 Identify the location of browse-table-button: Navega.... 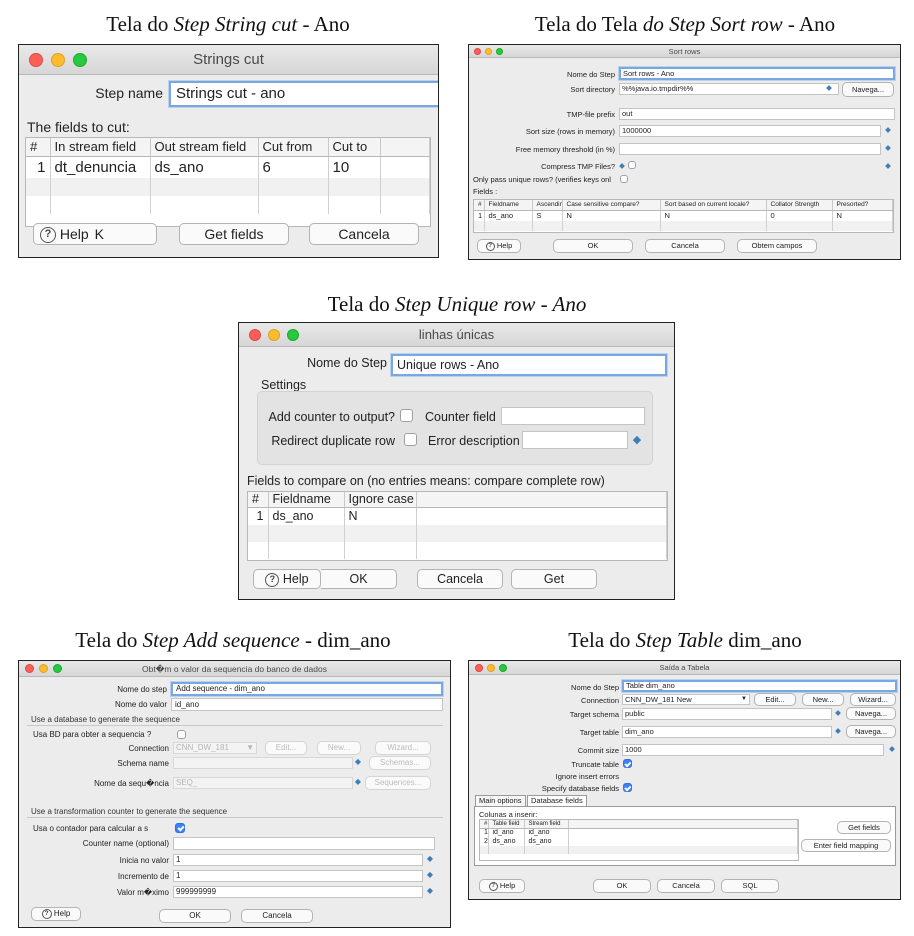
(871, 731).